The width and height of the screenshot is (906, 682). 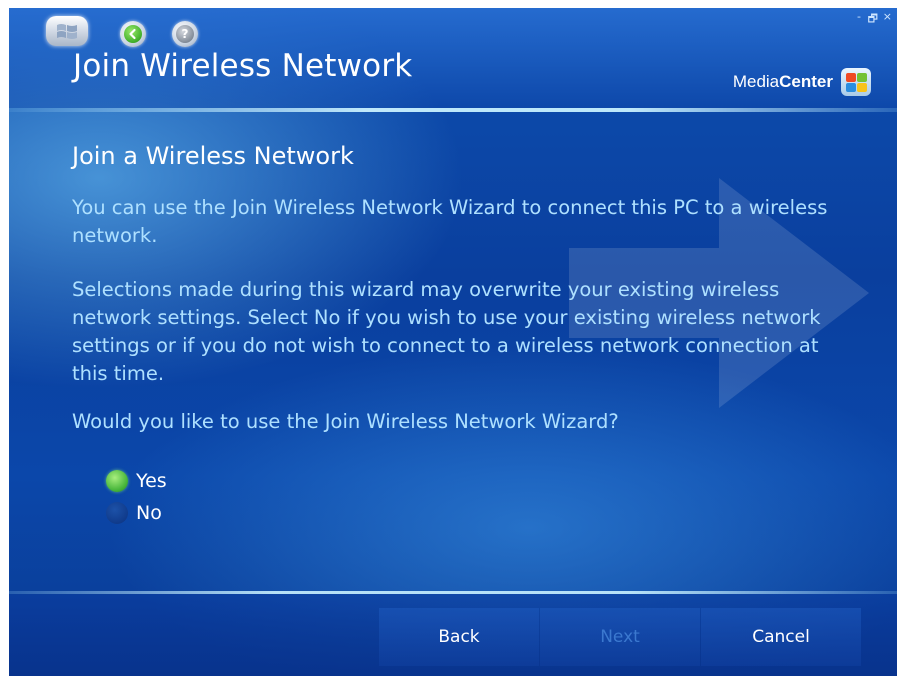 I want to click on media-center-logo: MediaCenter, so click(x=802, y=82).